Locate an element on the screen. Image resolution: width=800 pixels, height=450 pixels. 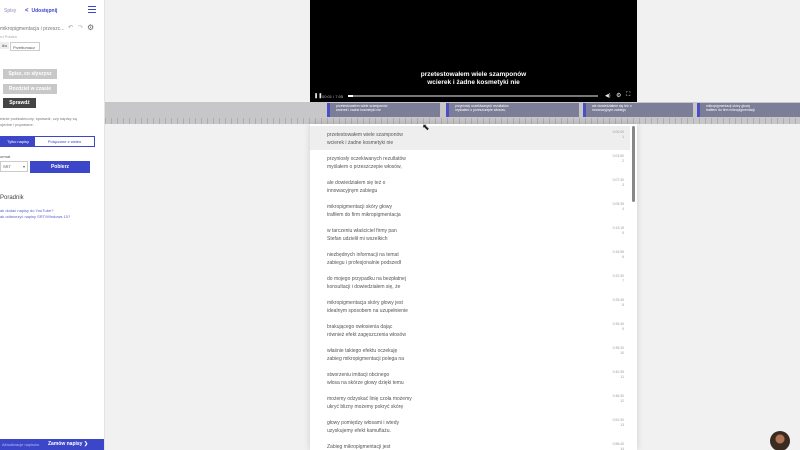
download-button: Pobierz is located at coordinates (60, 167).